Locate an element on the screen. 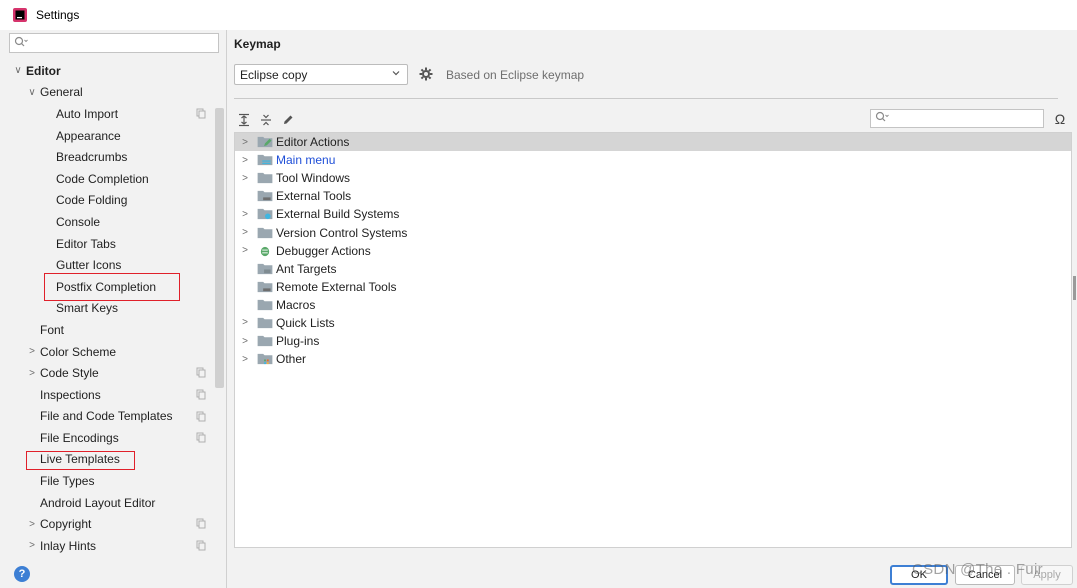 The image size is (1077, 588). keymap-select: Eclipse copy is located at coordinates (321, 74).